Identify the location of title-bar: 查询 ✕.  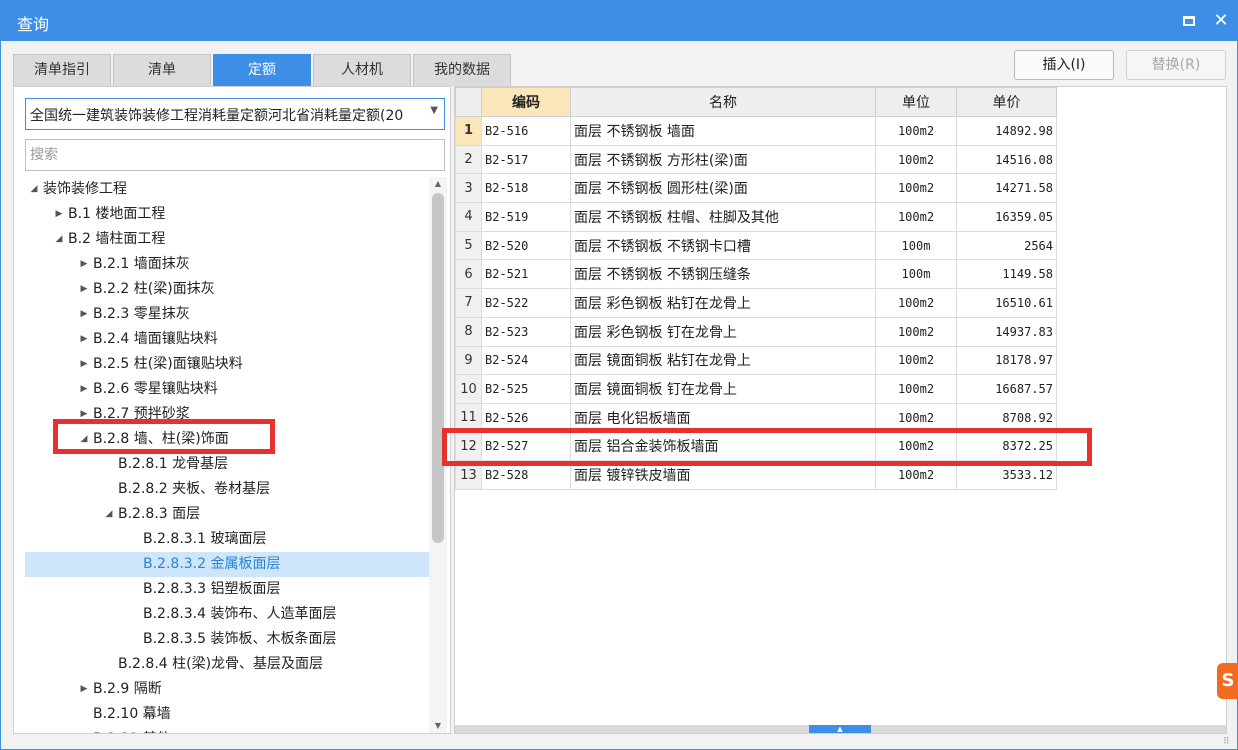
(619, 21).